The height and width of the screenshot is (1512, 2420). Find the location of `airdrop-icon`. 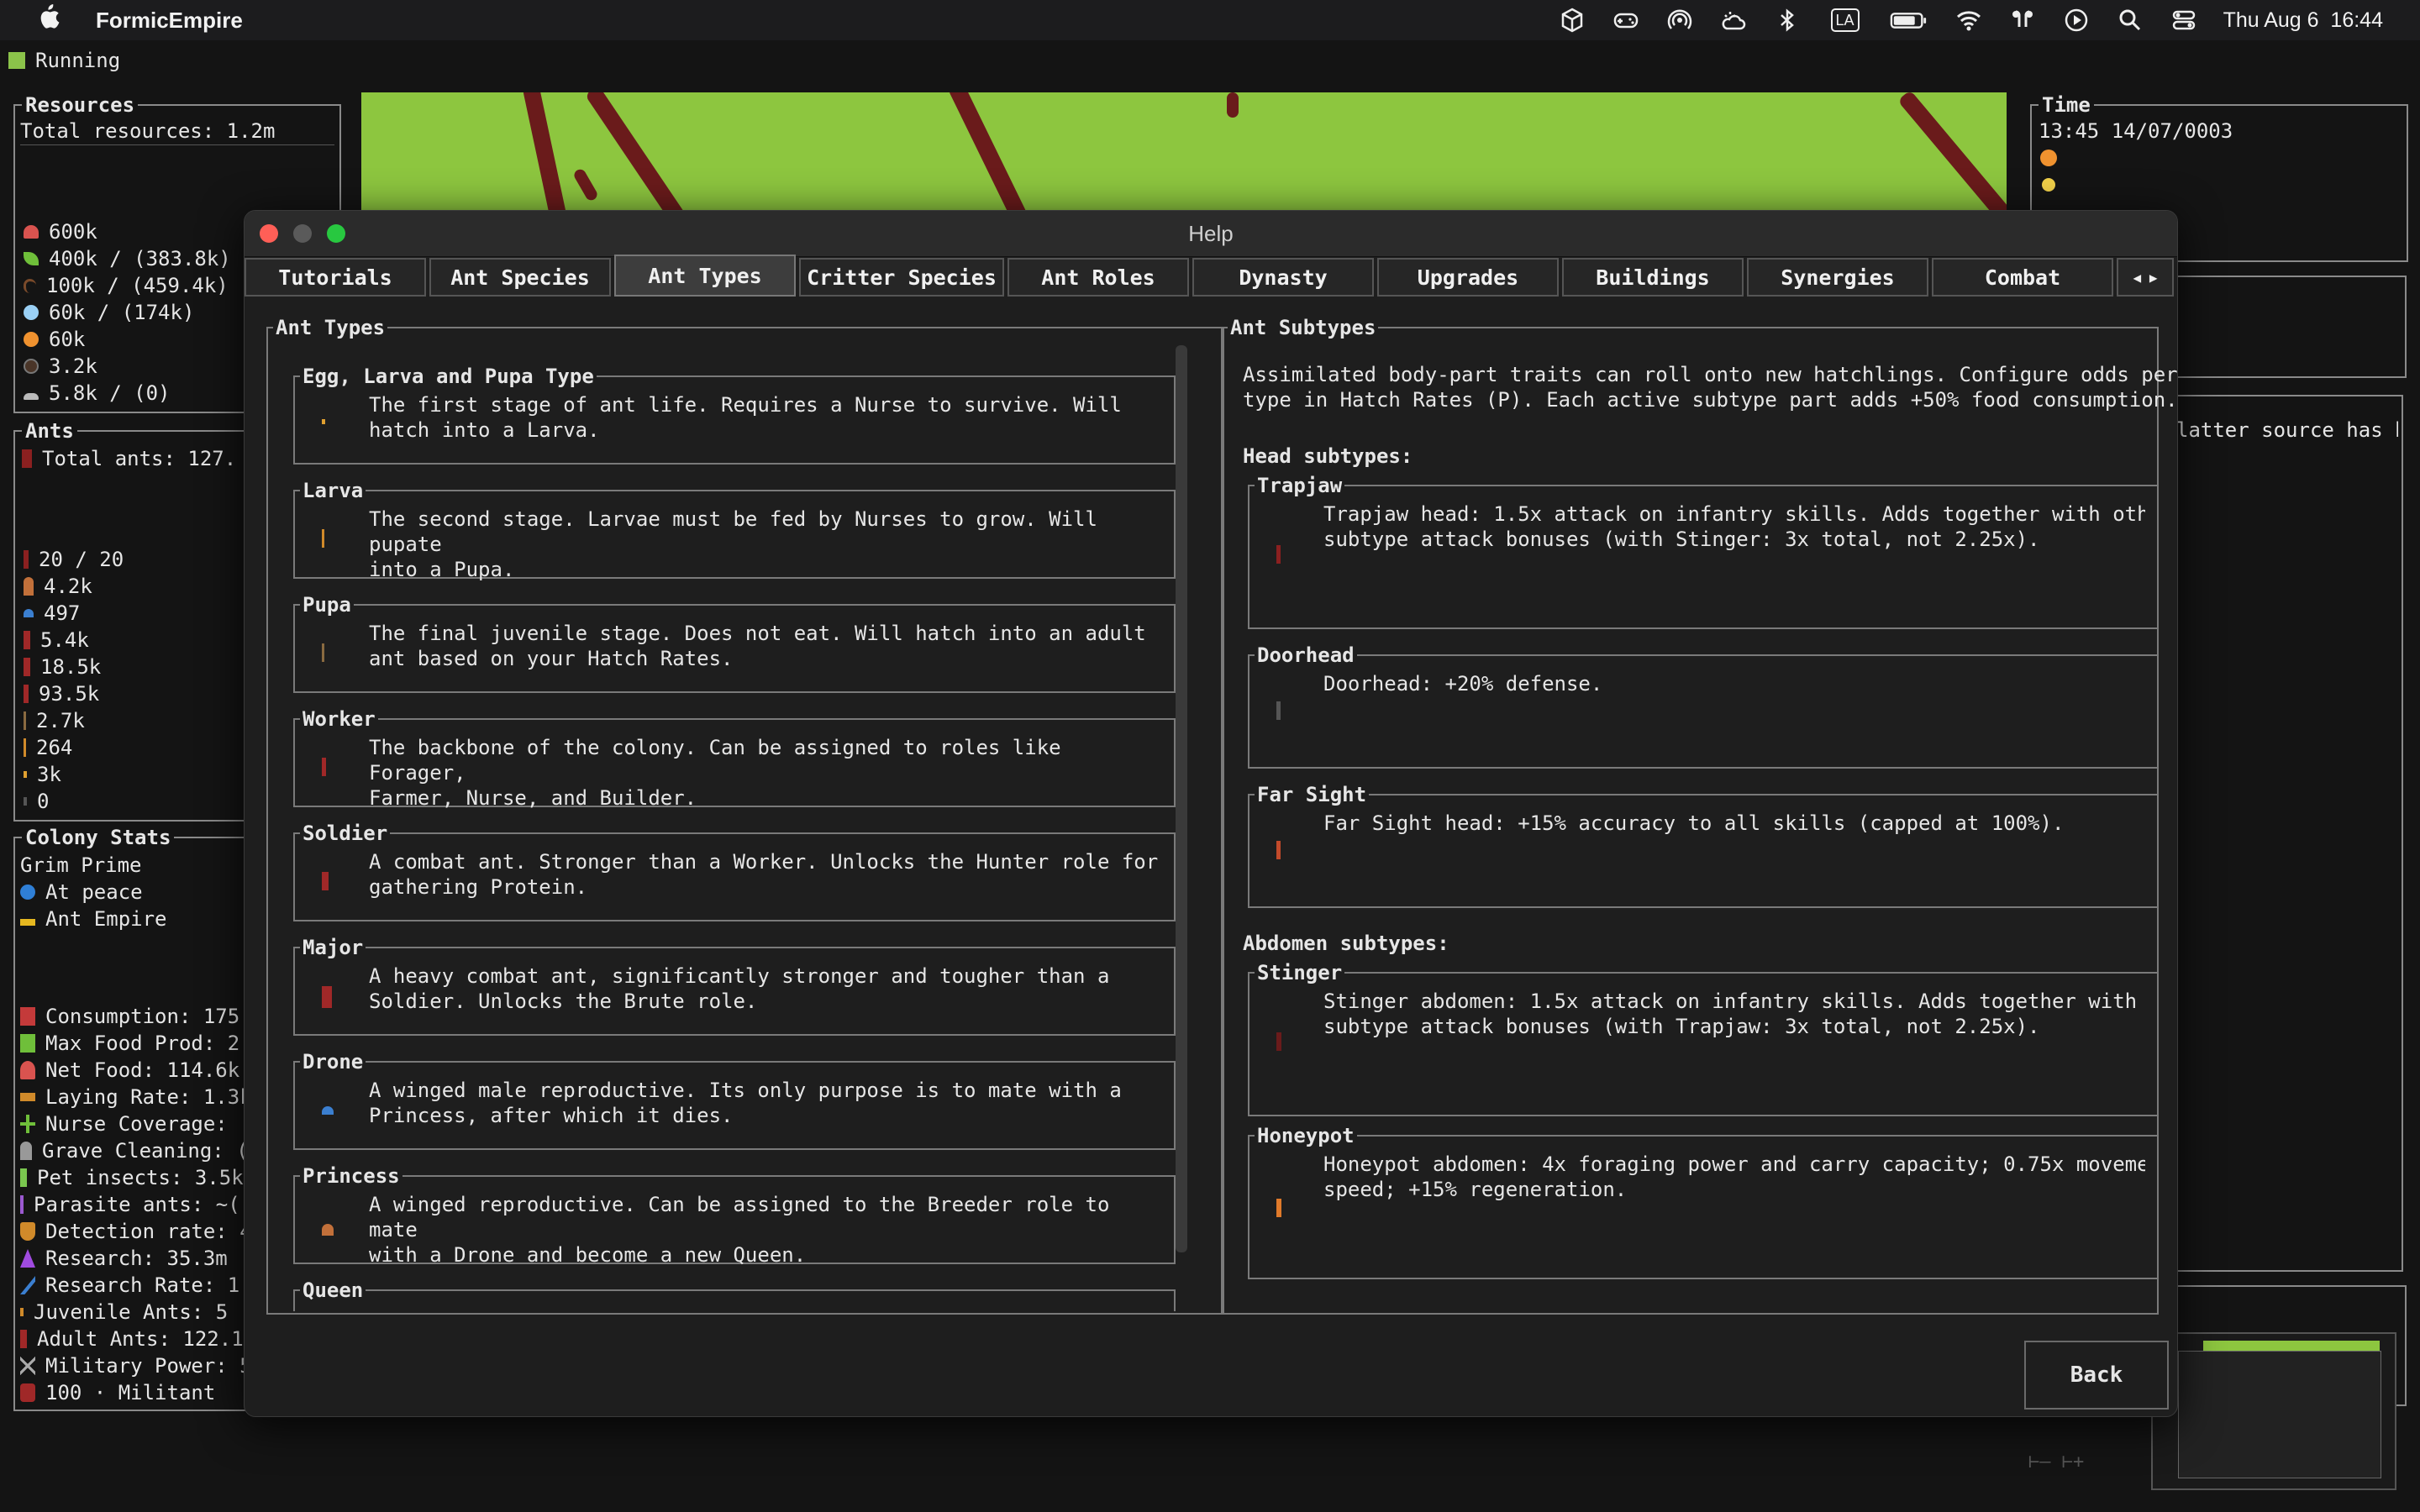

airdrop-icon is located at coordinates (1680, 20).